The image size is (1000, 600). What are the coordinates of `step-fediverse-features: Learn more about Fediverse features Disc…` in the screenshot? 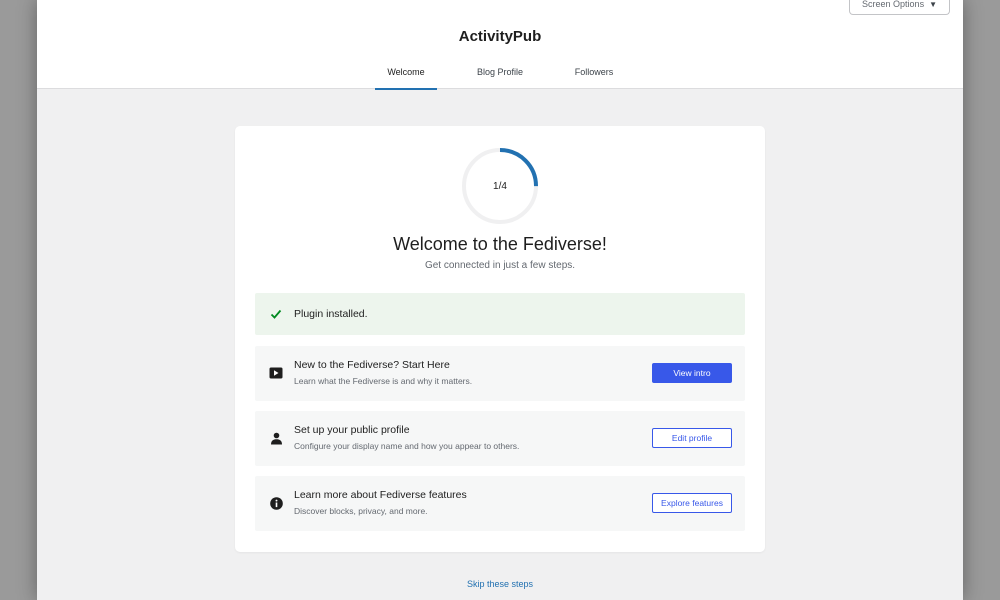 It's located at (500, 503).